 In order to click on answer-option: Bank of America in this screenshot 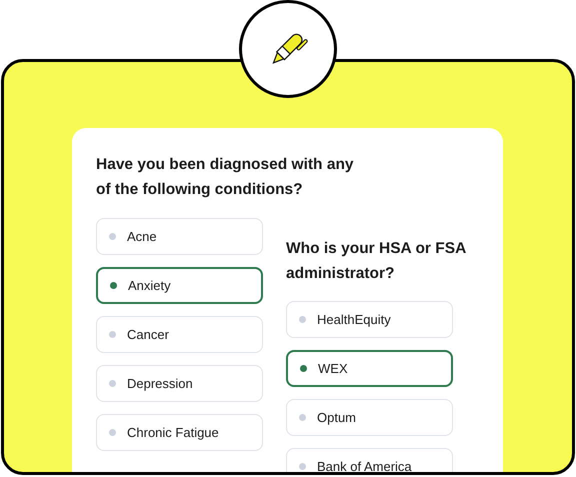, I will do `click(369, 460)`.